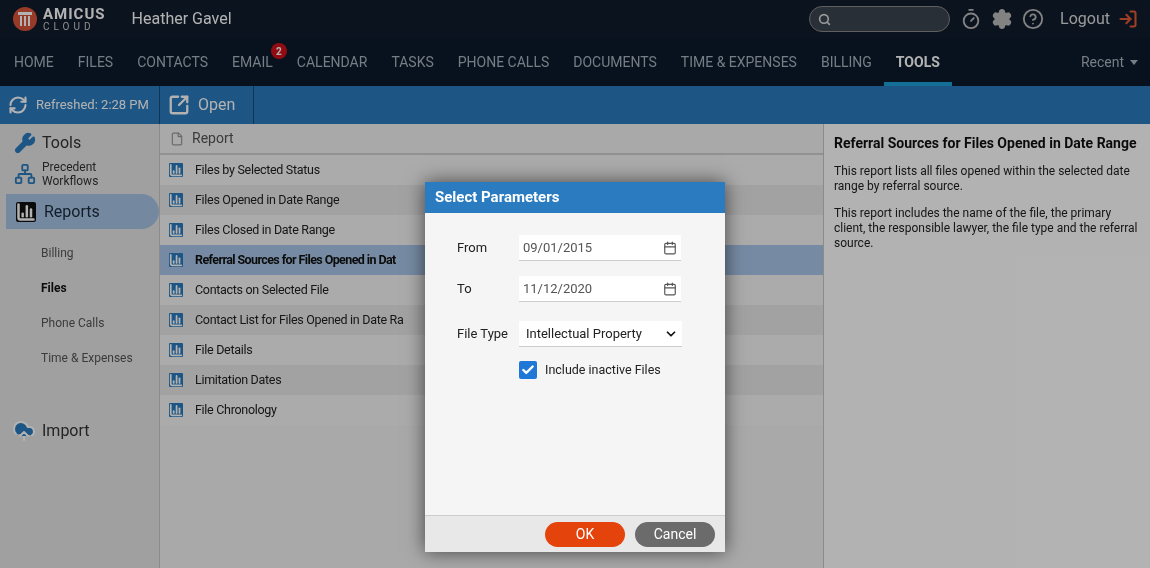 The width and height of the screenshot is (1150, 568). Describe the element at coordinates (465, 289) in the screenshot. I see `field-label: To` at that location.